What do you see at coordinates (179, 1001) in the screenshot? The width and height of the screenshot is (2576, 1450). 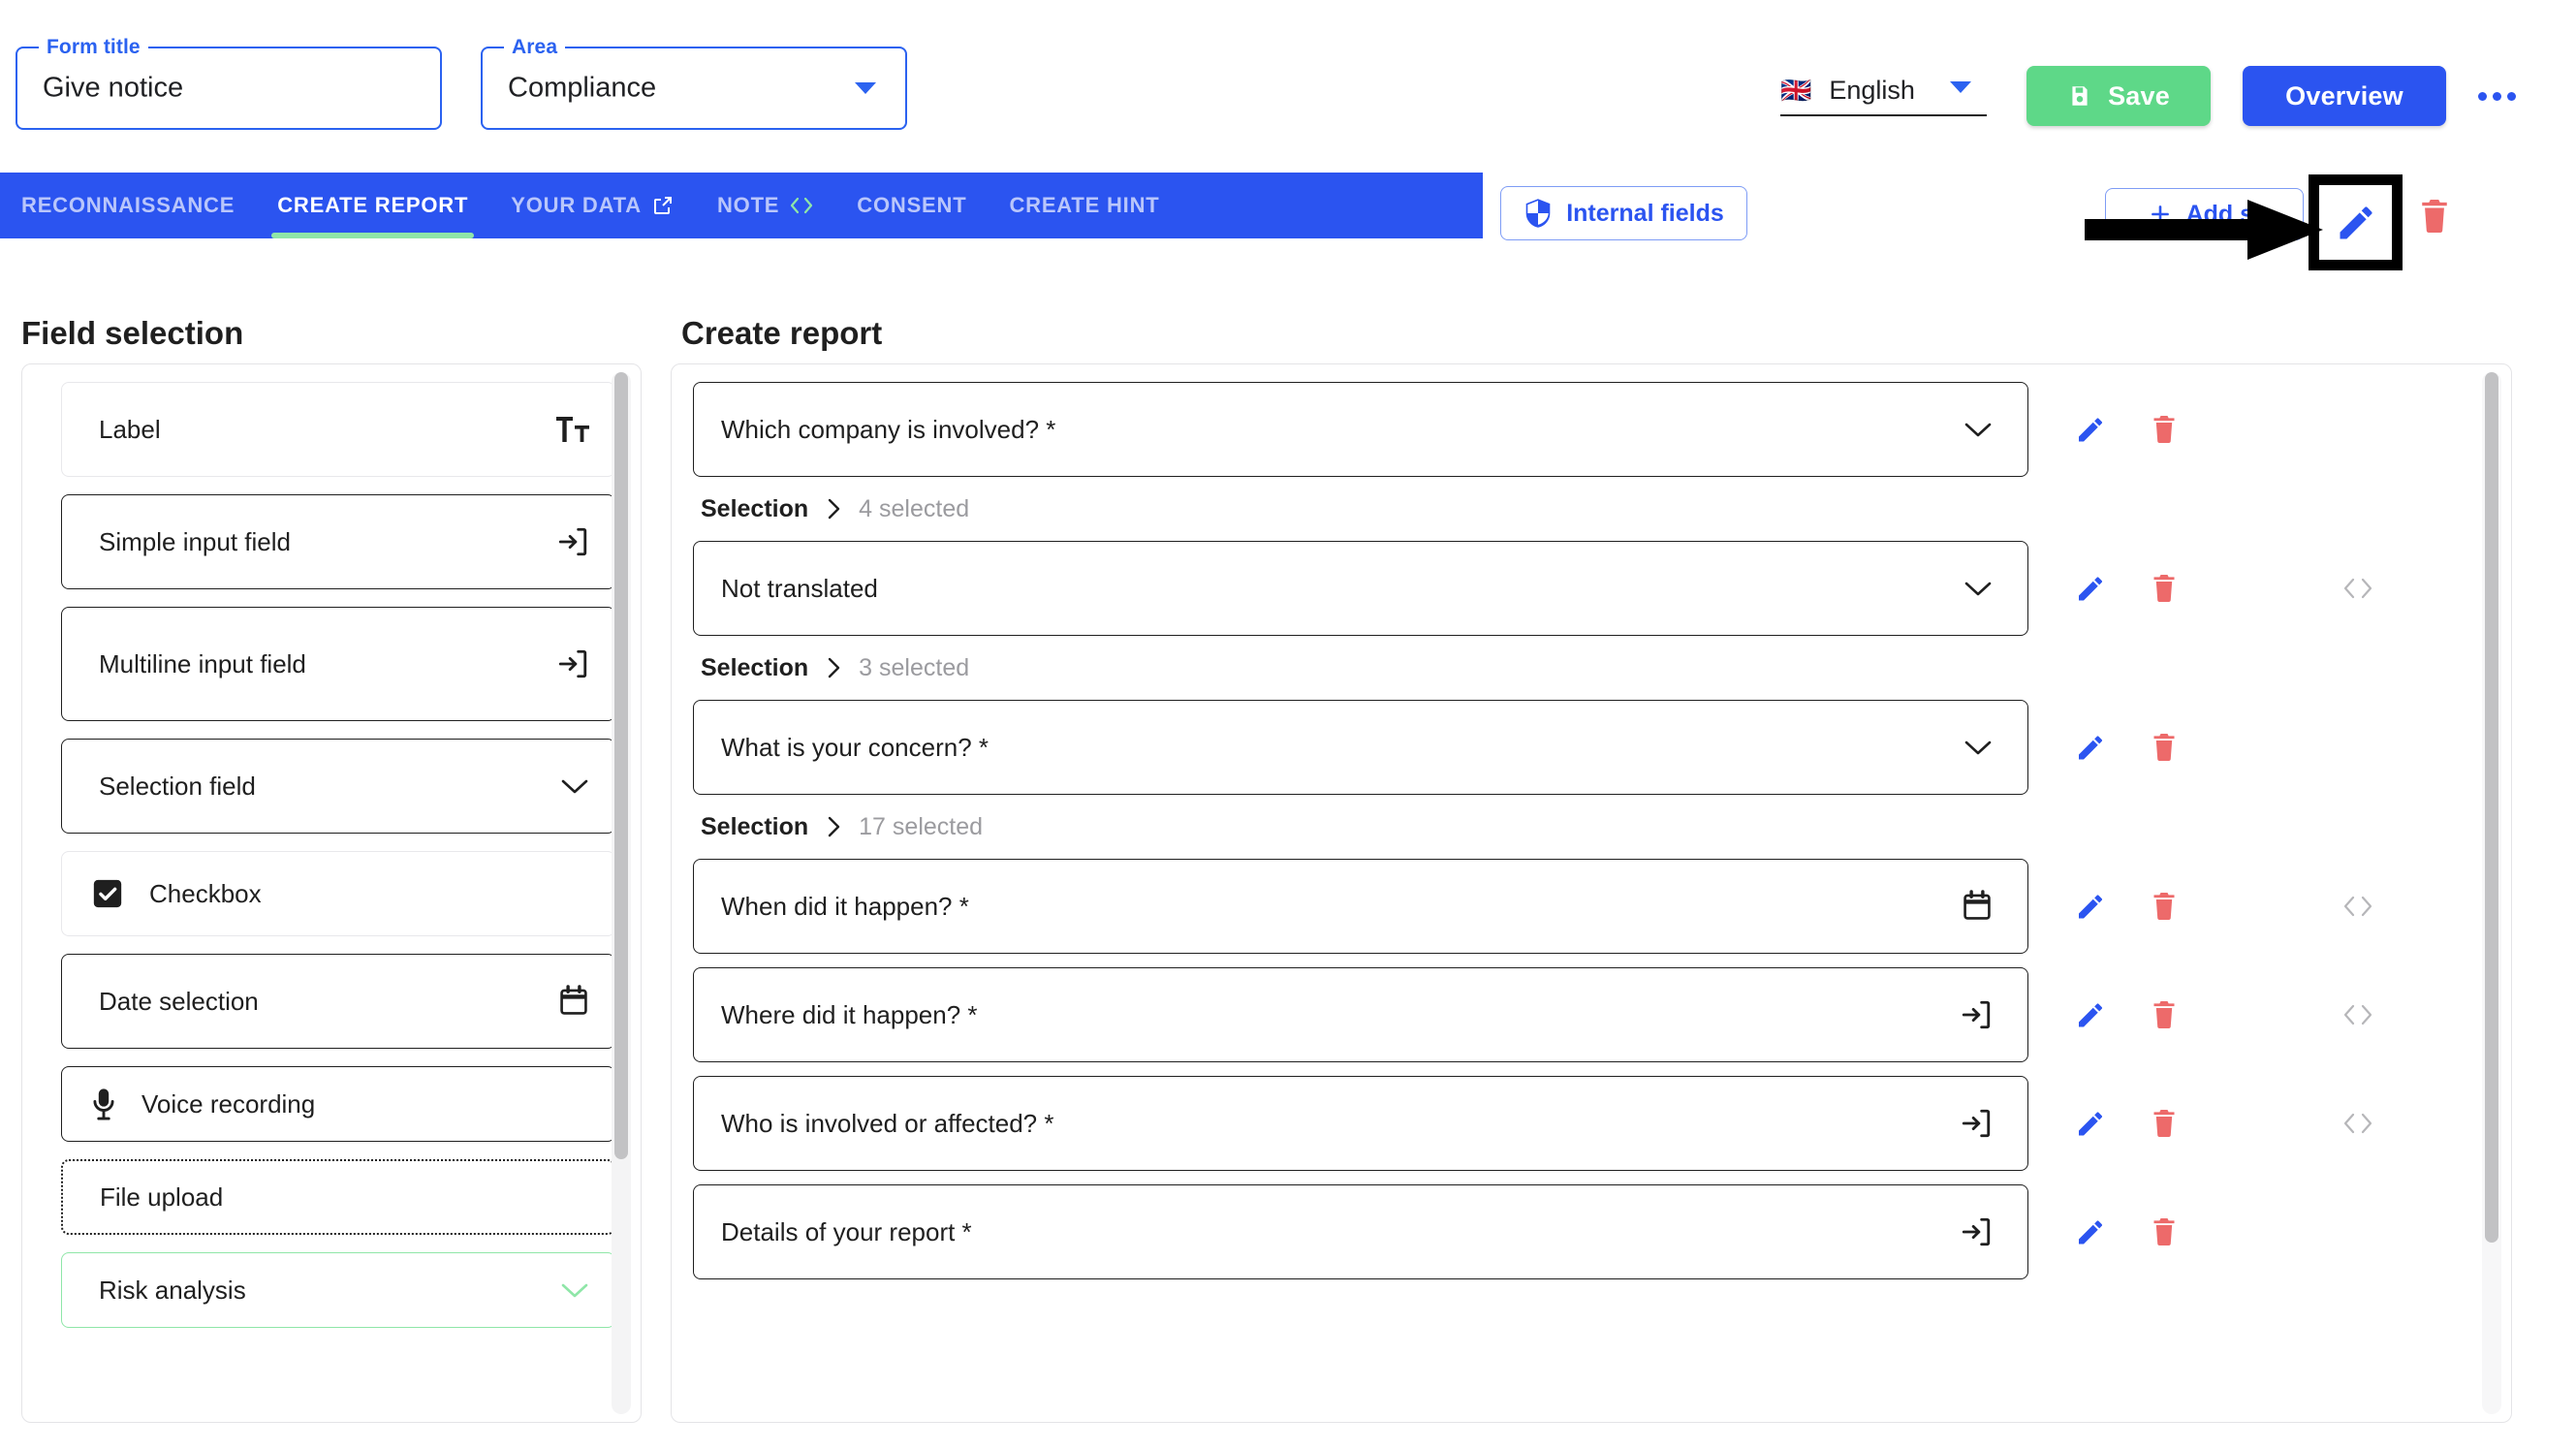 I see `palette-item-label: Date selection` at bounding box center [179, 1001].